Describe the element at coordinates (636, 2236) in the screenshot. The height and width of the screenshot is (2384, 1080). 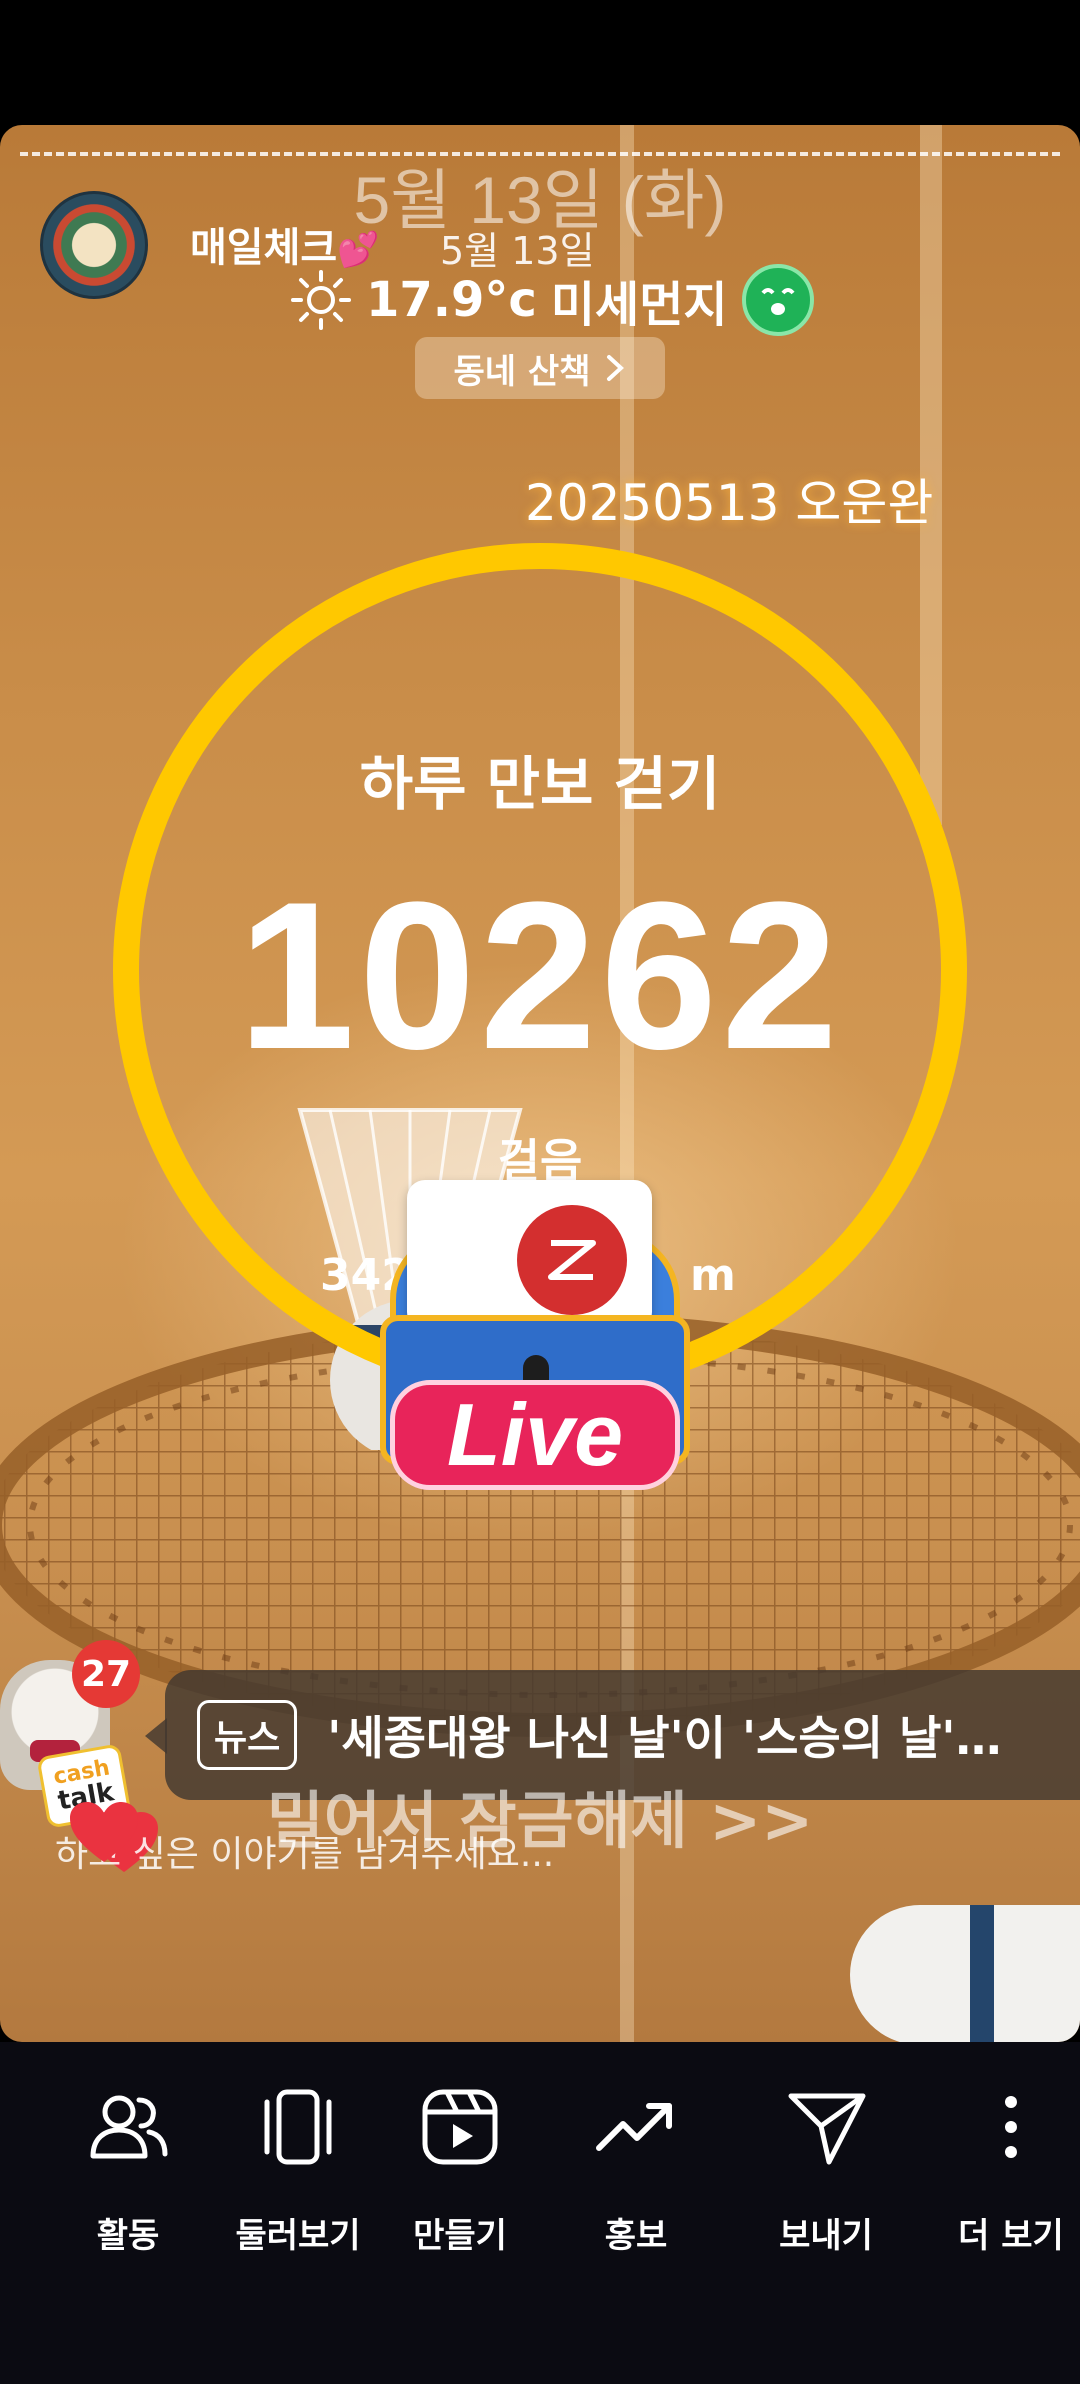
I see `nav-promote-label: 홍보` at that location.